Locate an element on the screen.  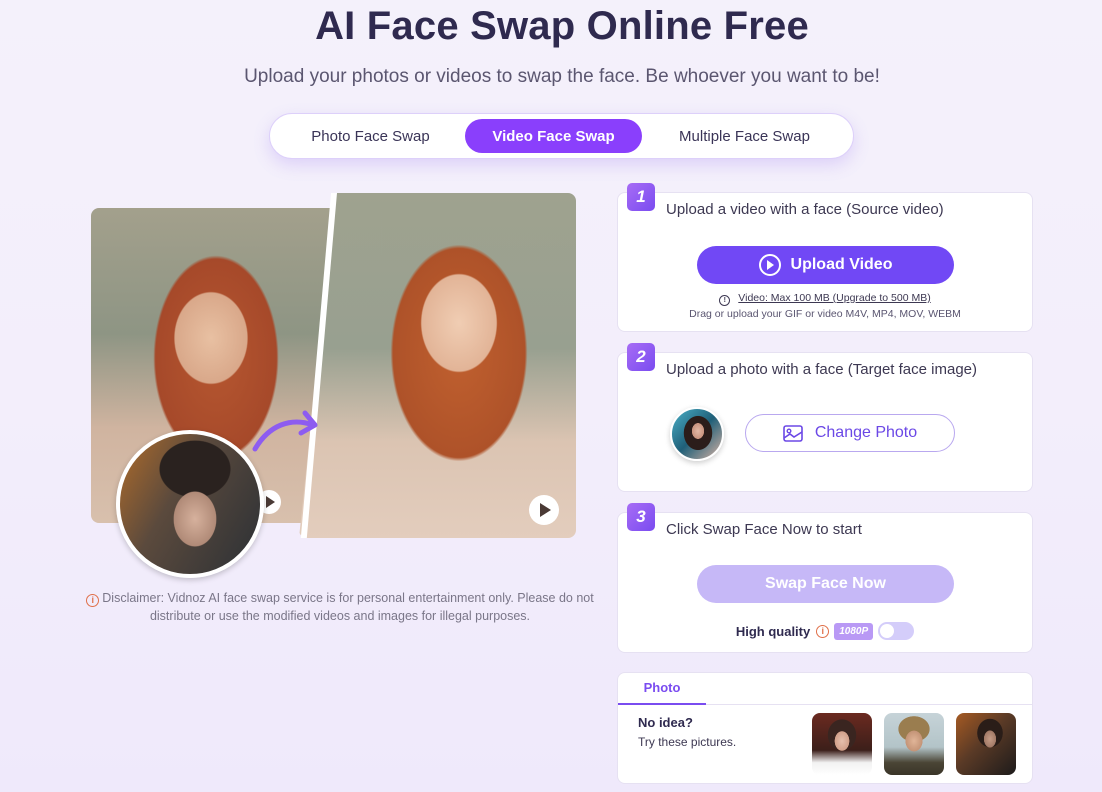
result-video-preview is located at coordinates (437, 365).